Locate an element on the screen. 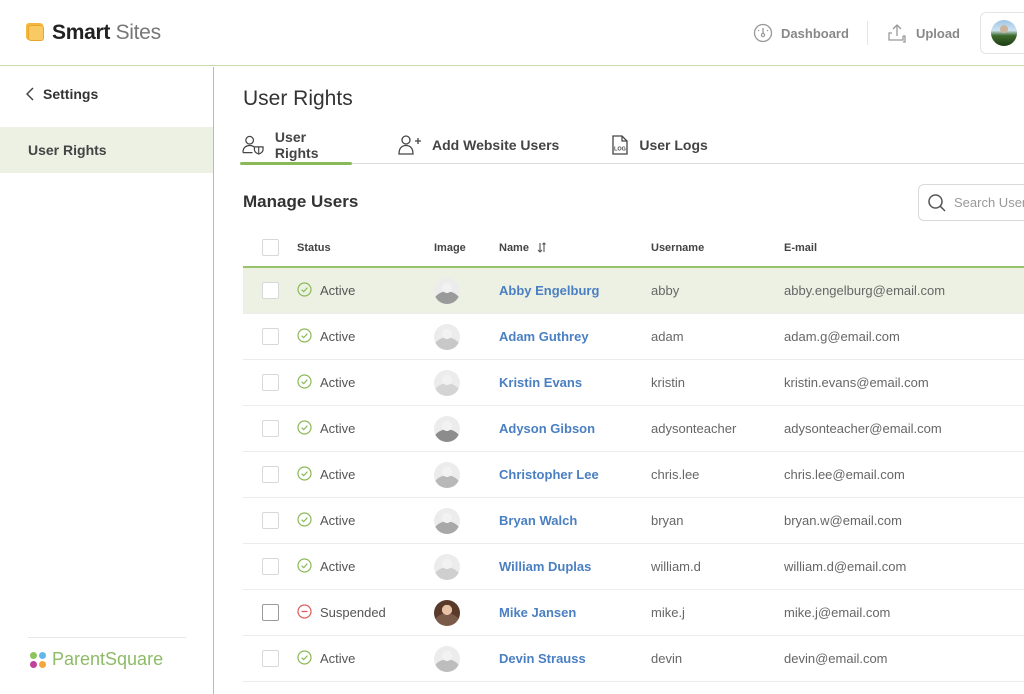 This screenshot has height=694, width=1024. user-name-link: William Duplas is located at coordinates (545, 566).